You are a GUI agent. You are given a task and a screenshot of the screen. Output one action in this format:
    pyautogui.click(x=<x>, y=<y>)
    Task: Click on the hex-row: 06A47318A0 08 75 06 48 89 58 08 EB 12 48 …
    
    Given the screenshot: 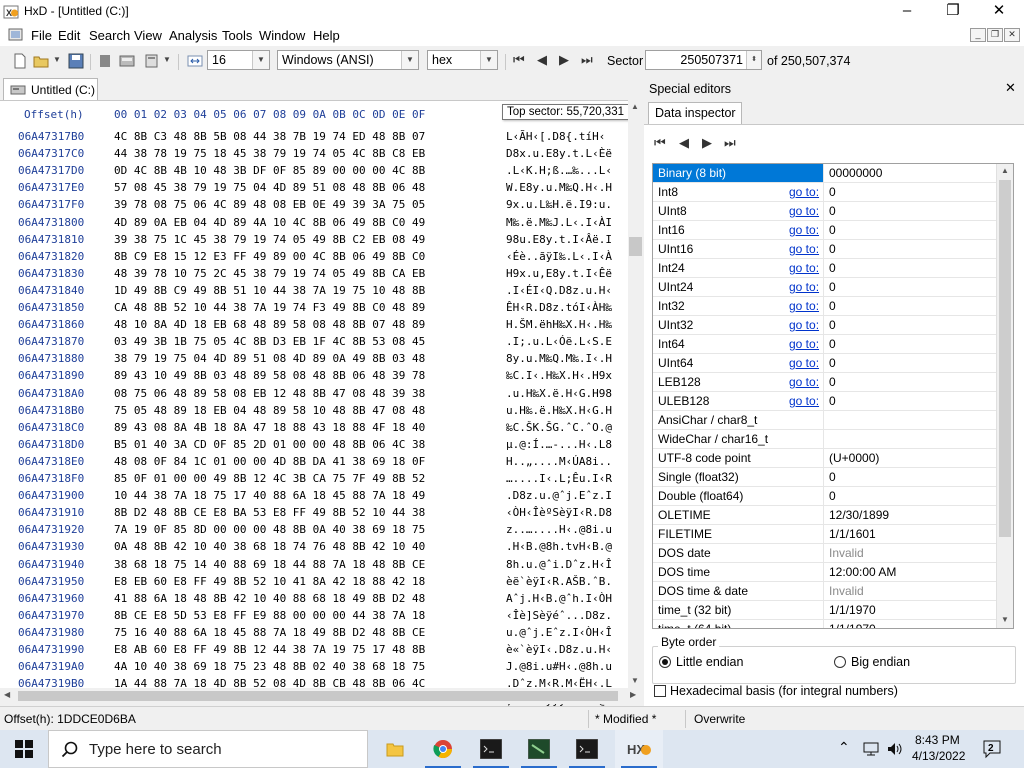 What is the action you would take?
    pyautogui.click(x=314, y=395)
    